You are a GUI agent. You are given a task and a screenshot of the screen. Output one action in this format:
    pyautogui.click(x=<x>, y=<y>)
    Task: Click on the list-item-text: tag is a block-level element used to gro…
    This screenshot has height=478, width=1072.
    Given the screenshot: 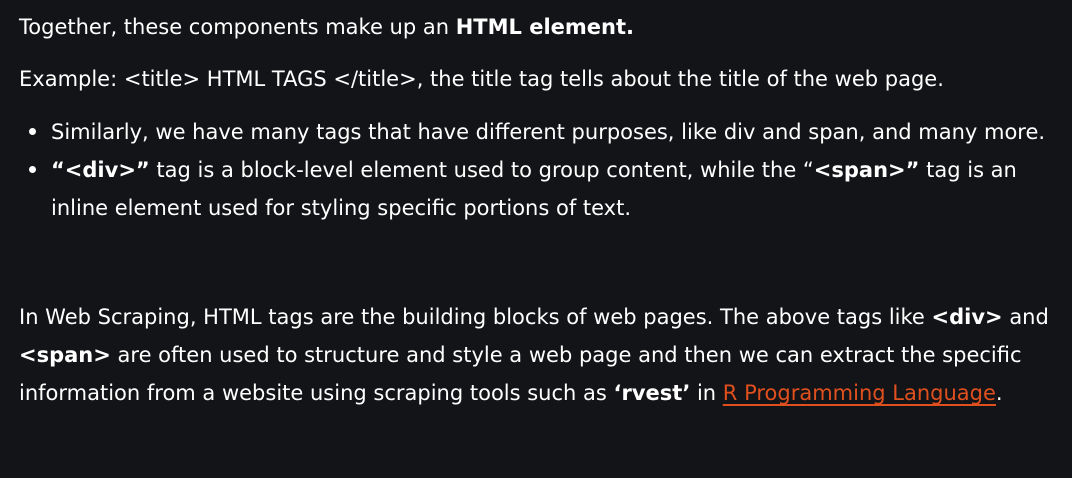 What is the action you would take?
    pyautogui.click(x=481, y=170)
    